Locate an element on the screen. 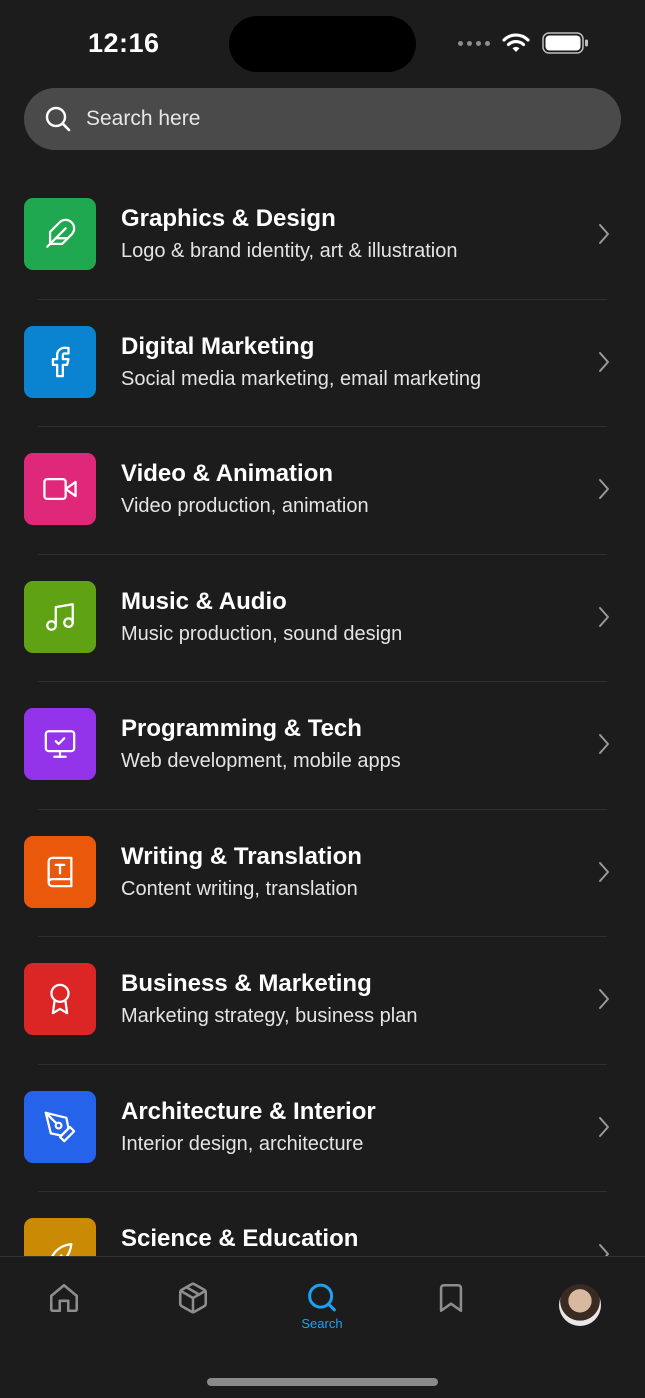  wifi-icon is located at coordinates (516, 42).